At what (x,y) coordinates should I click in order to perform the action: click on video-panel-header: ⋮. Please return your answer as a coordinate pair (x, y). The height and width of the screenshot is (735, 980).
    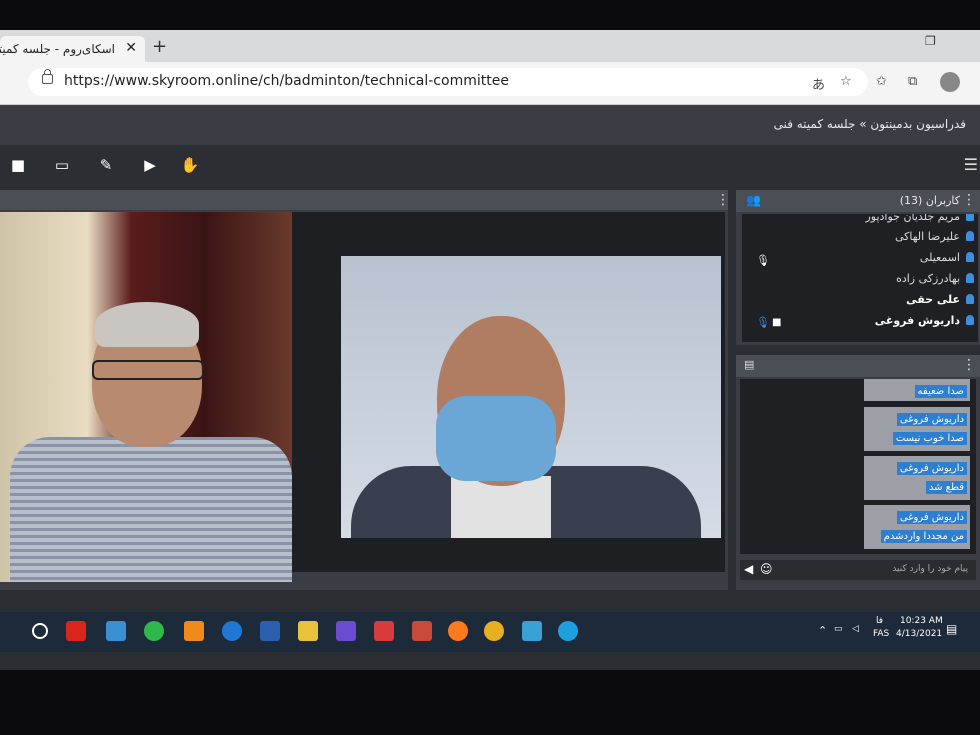
    Looking at the image, I should click on (365, 200).